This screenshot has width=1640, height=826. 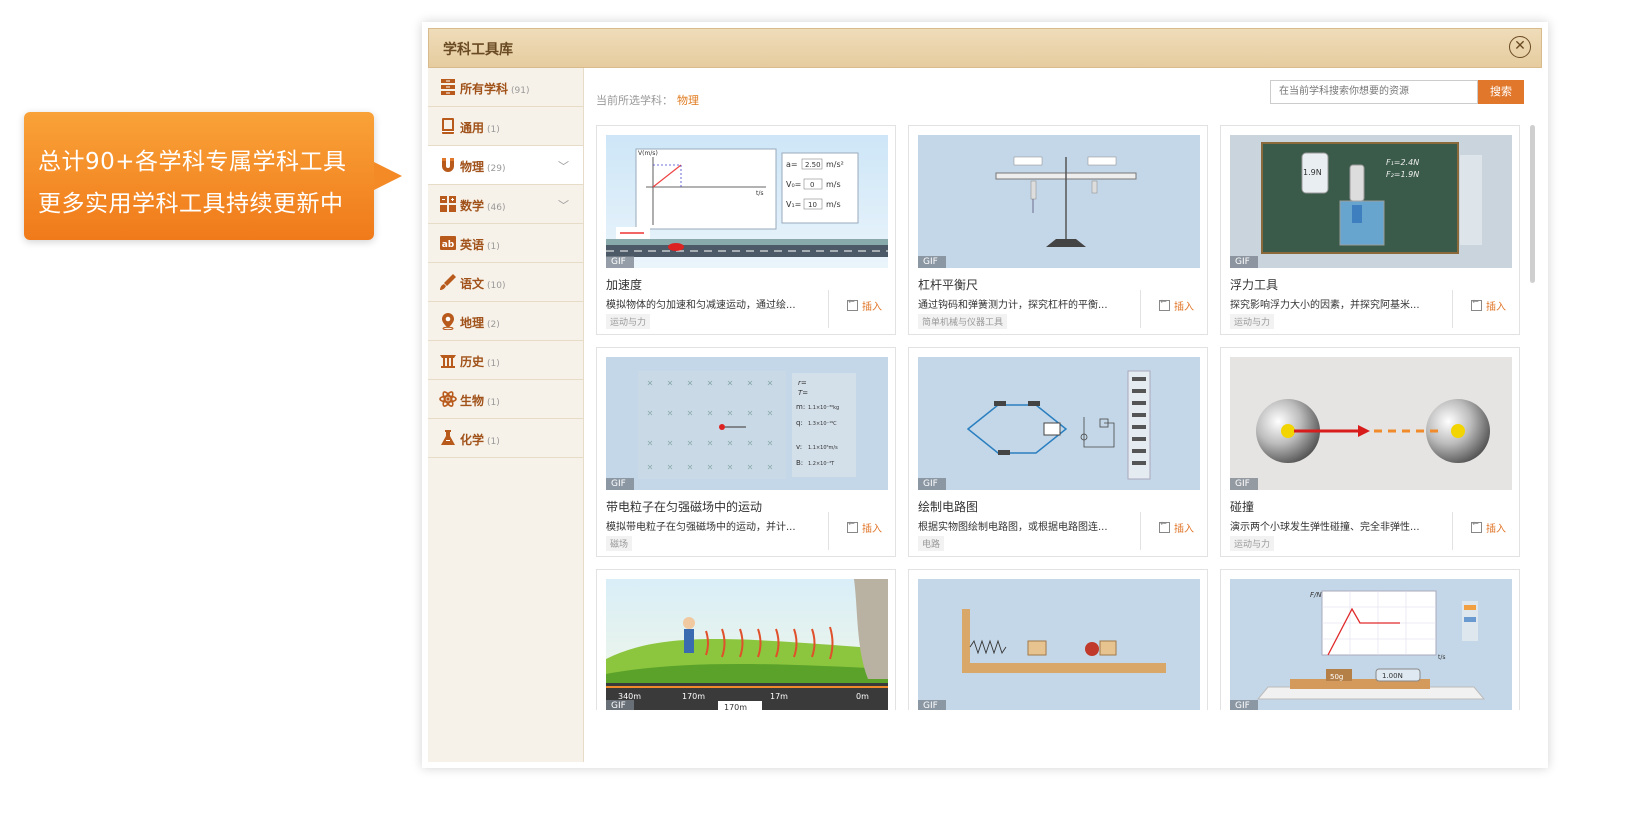 I want to click on scrollbar, so click(x=1532, y=417).